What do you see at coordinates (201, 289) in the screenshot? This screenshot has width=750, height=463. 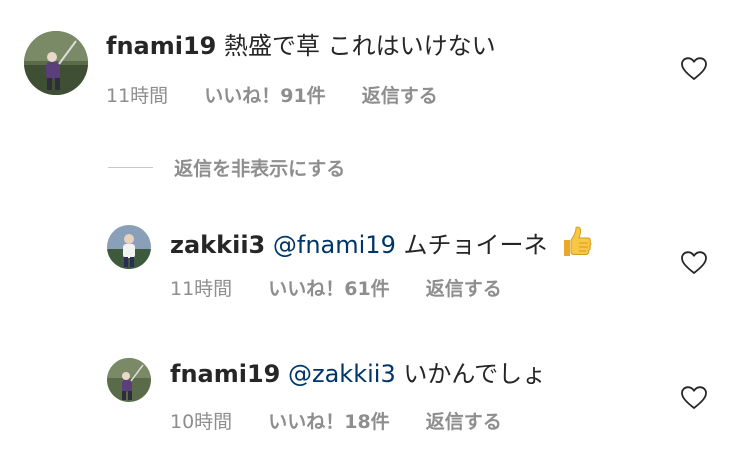 I see `reply-time: 11時間` at bounding box center [201, 289].